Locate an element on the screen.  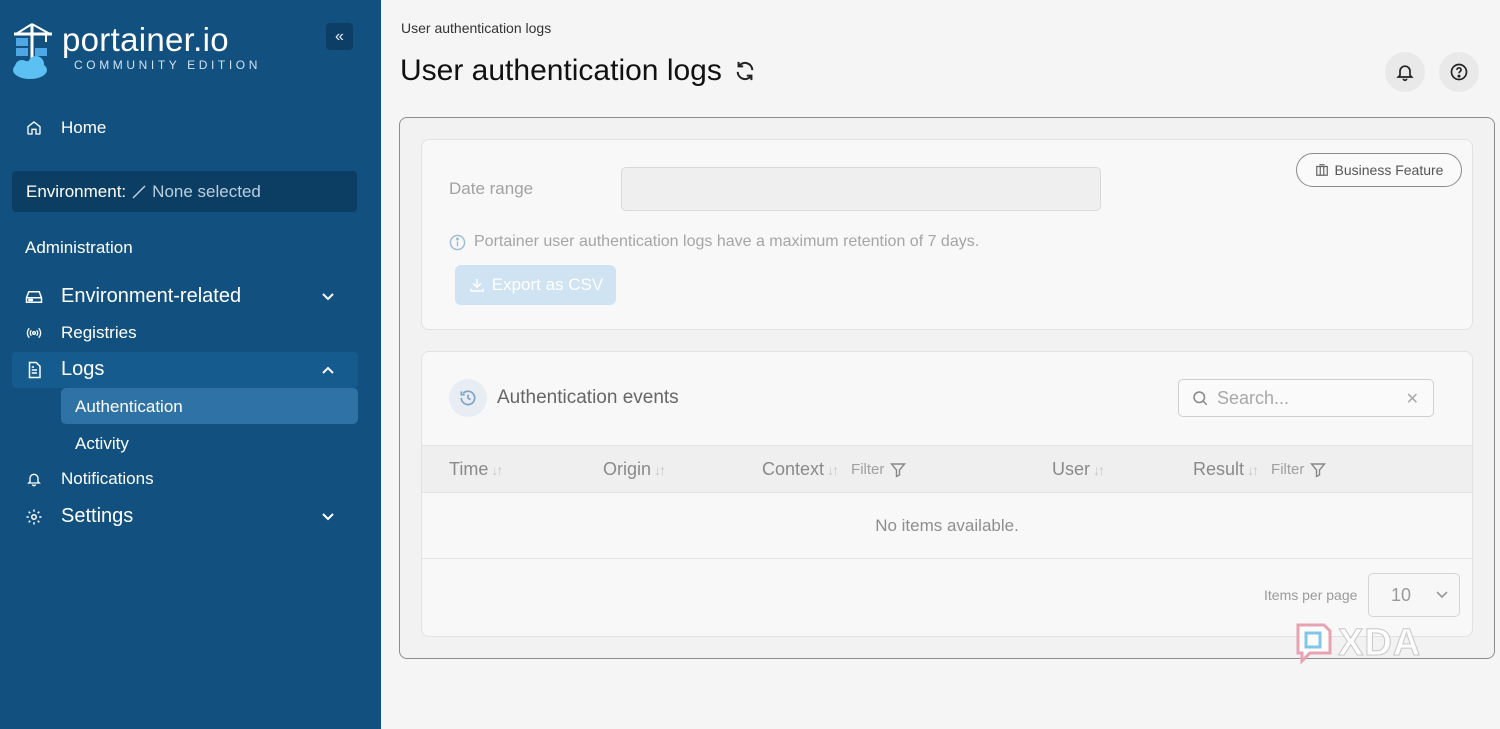
sidebar-item-environment-related: Environment-related is located at coordinates (190, 296).